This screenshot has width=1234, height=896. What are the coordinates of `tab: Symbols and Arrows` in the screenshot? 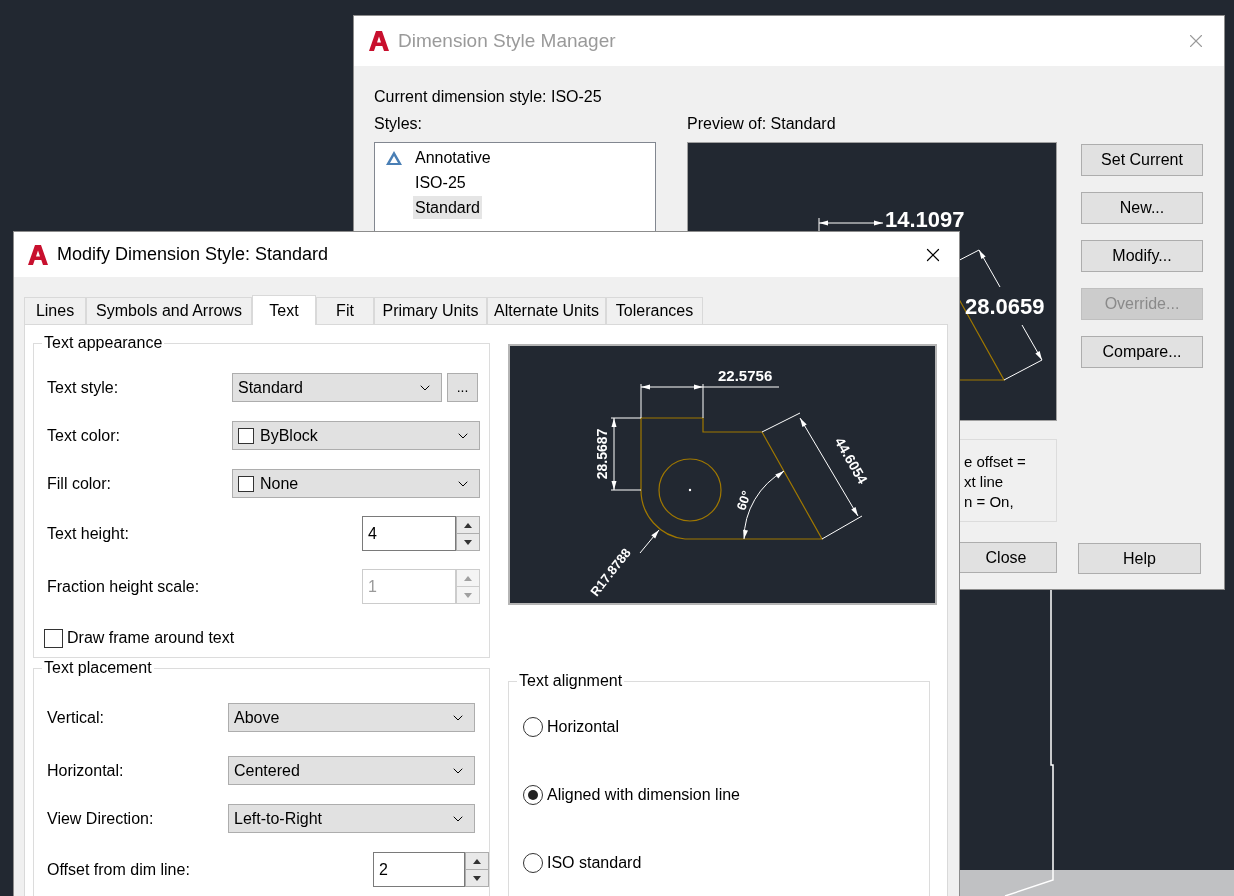 It's located at (169, 310).